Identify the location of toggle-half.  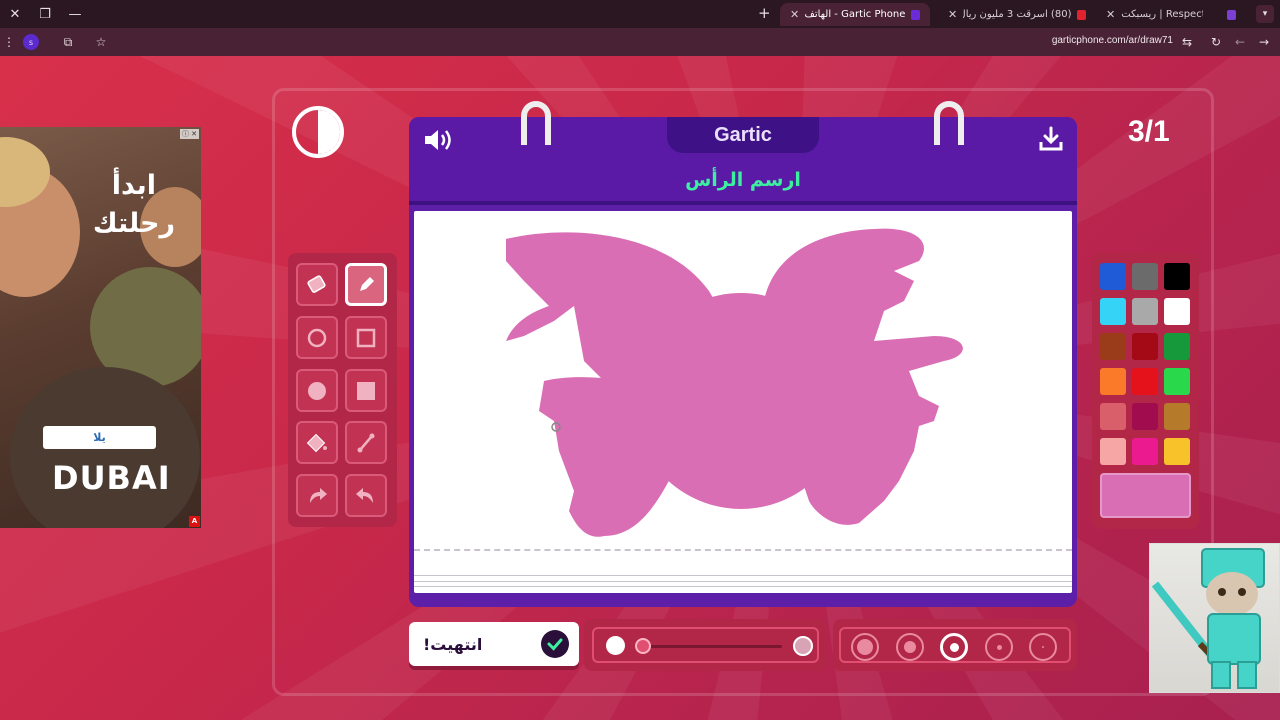
(329, 132).